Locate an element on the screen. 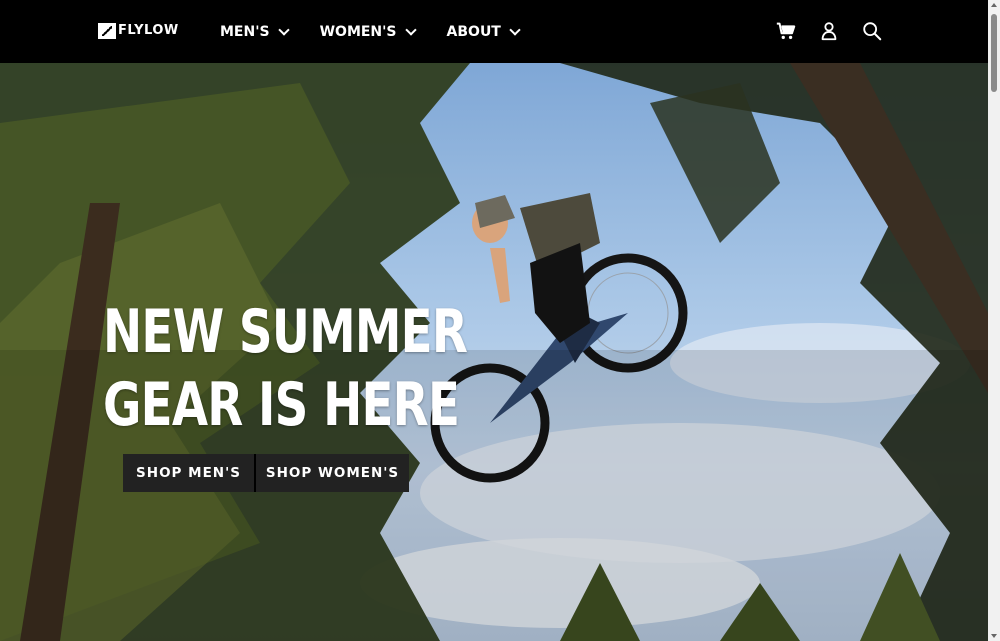  scroll-down-icon is located at coordinates (994, 636).